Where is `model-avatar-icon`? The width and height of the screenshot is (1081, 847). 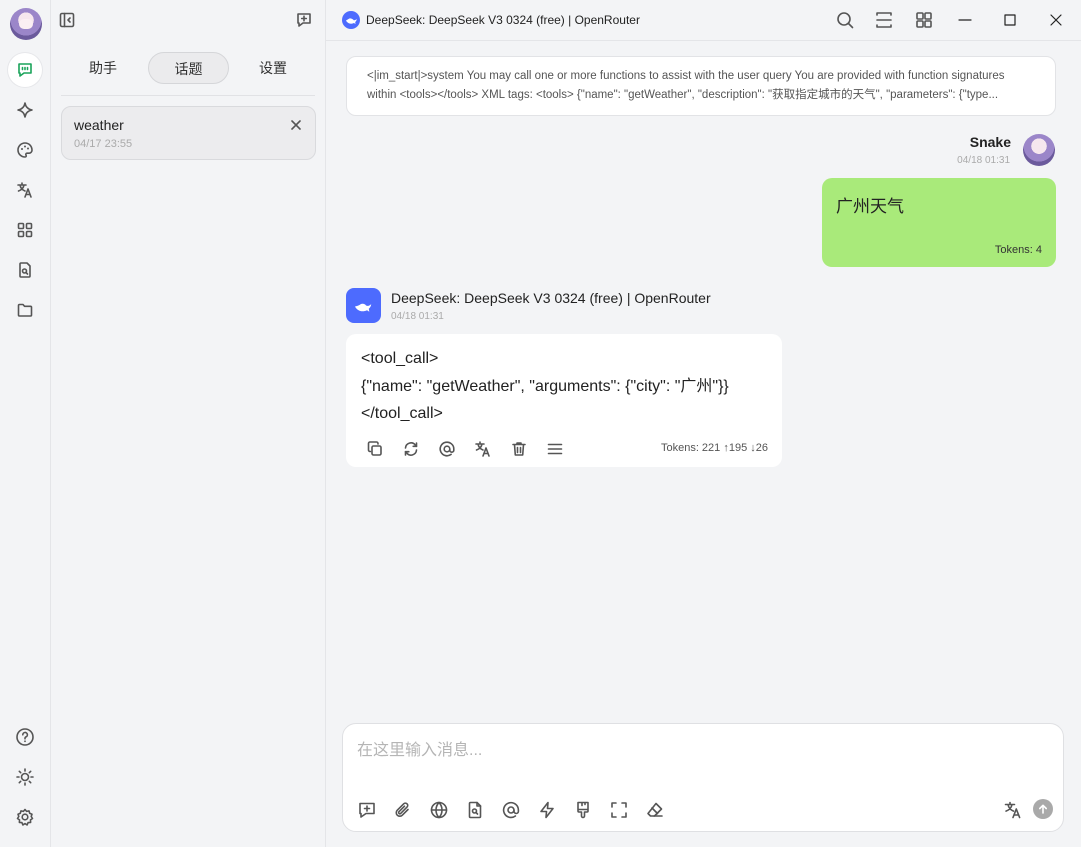 model-avatar-icon is located at coordinates (363, 305).